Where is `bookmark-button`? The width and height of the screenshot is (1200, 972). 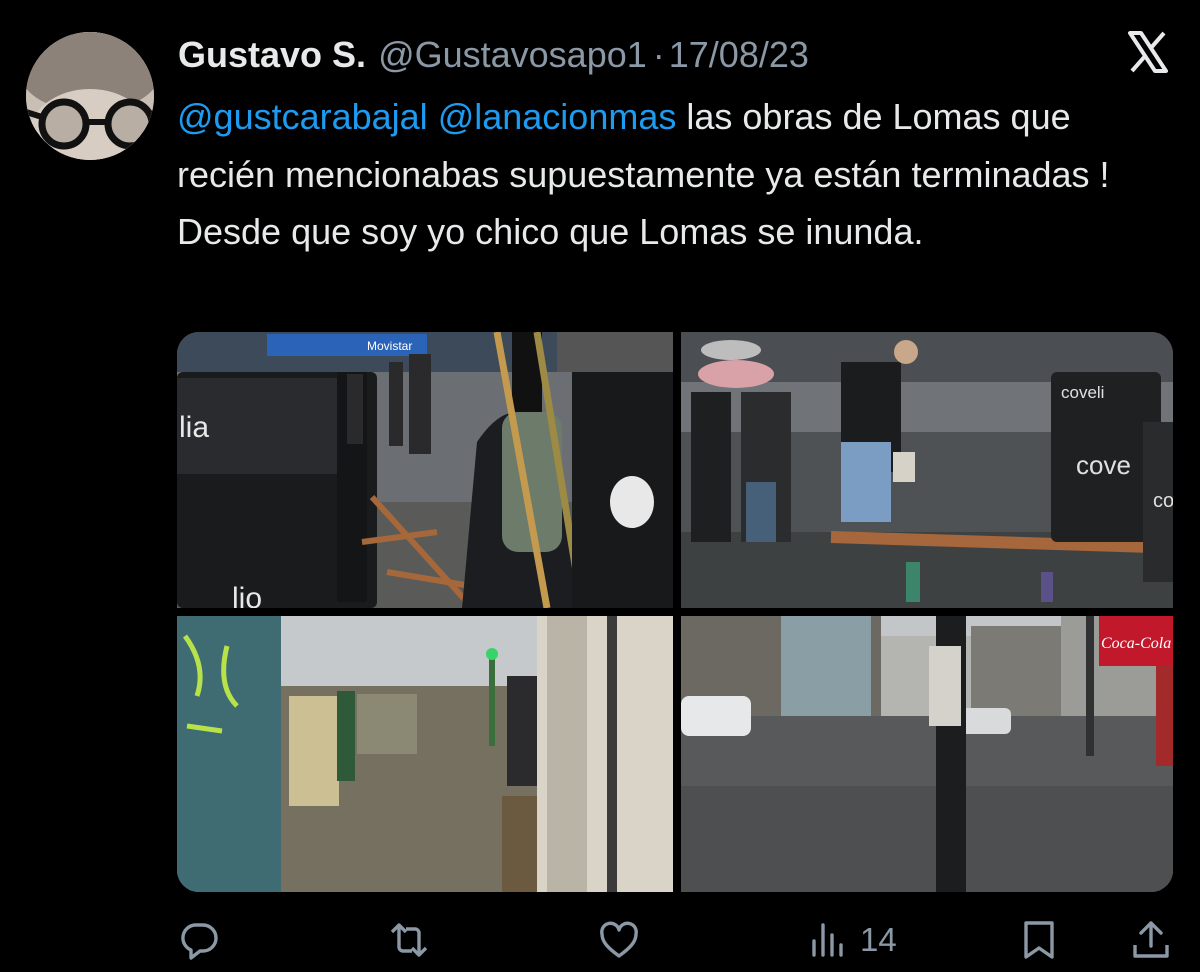
bookmark-button is located at coordinates (1039, 940).